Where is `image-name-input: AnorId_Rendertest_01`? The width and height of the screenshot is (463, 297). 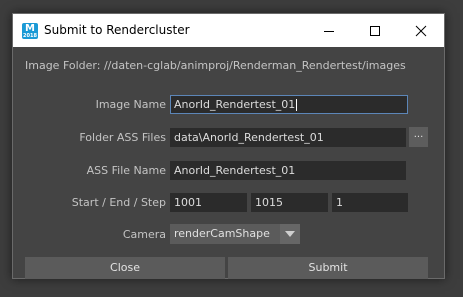
image-name-input: AnorId_Rendertest_01 is located at coordinates (289, 104).